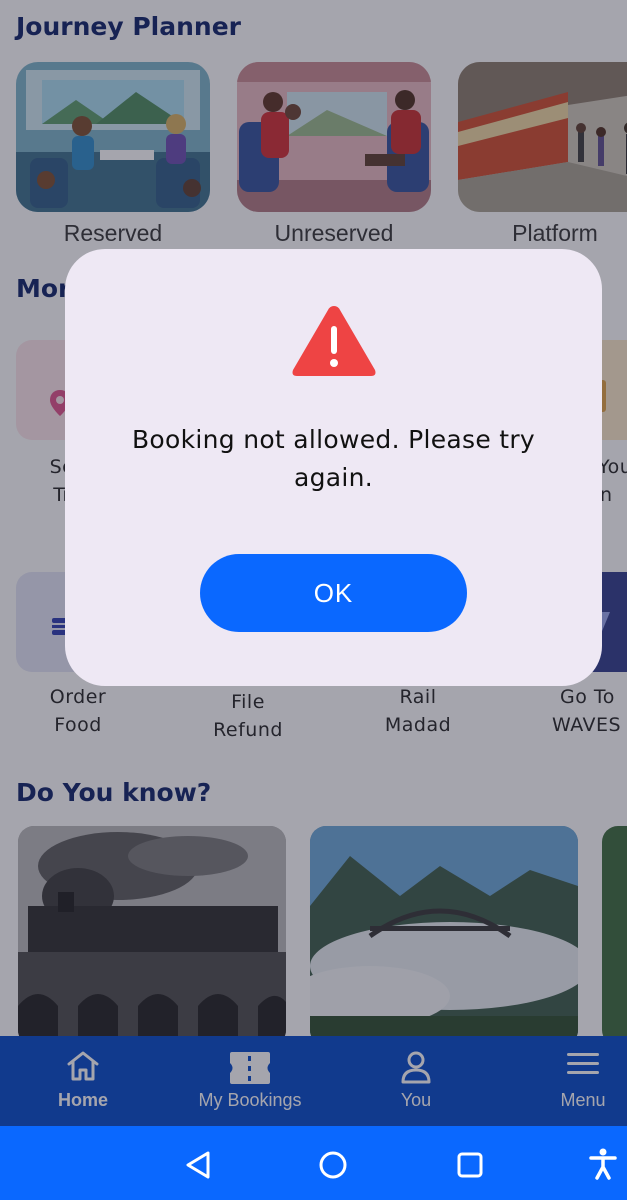 This screenshot has width=627, height=1200. What do you see at coordinates (313, 1163) in the screenshot?
I see `system-navigation-bar` at bounding box center [313, 1163].